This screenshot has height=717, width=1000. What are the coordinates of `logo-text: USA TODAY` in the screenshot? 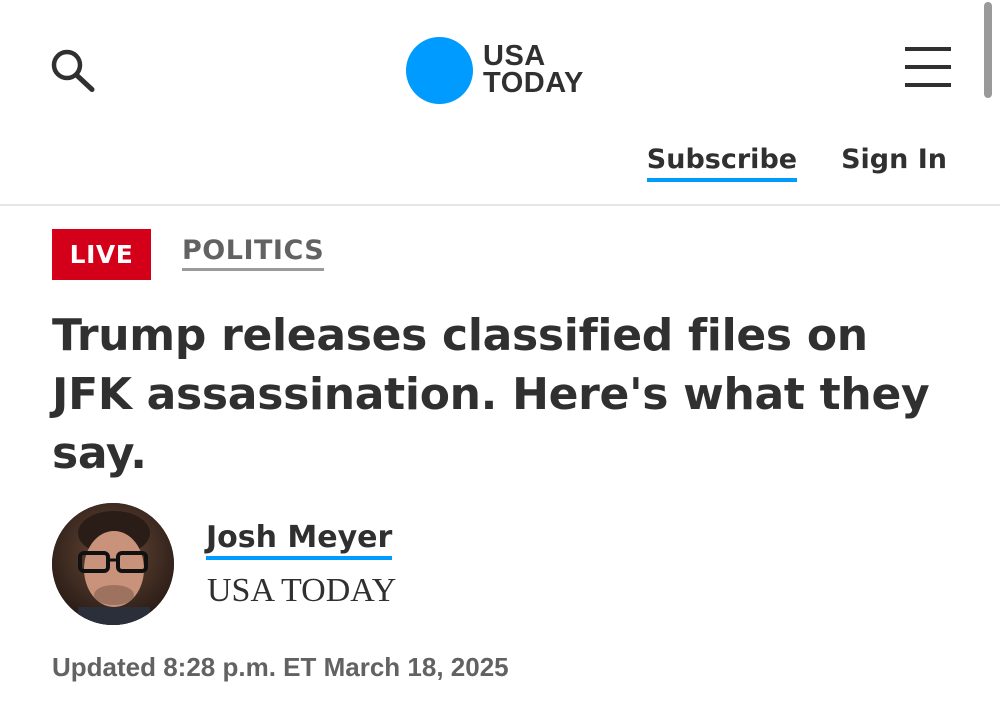 It's located at (533, 69).